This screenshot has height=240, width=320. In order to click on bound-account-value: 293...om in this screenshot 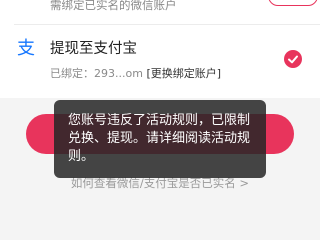, I will do `click(118, 73)`.